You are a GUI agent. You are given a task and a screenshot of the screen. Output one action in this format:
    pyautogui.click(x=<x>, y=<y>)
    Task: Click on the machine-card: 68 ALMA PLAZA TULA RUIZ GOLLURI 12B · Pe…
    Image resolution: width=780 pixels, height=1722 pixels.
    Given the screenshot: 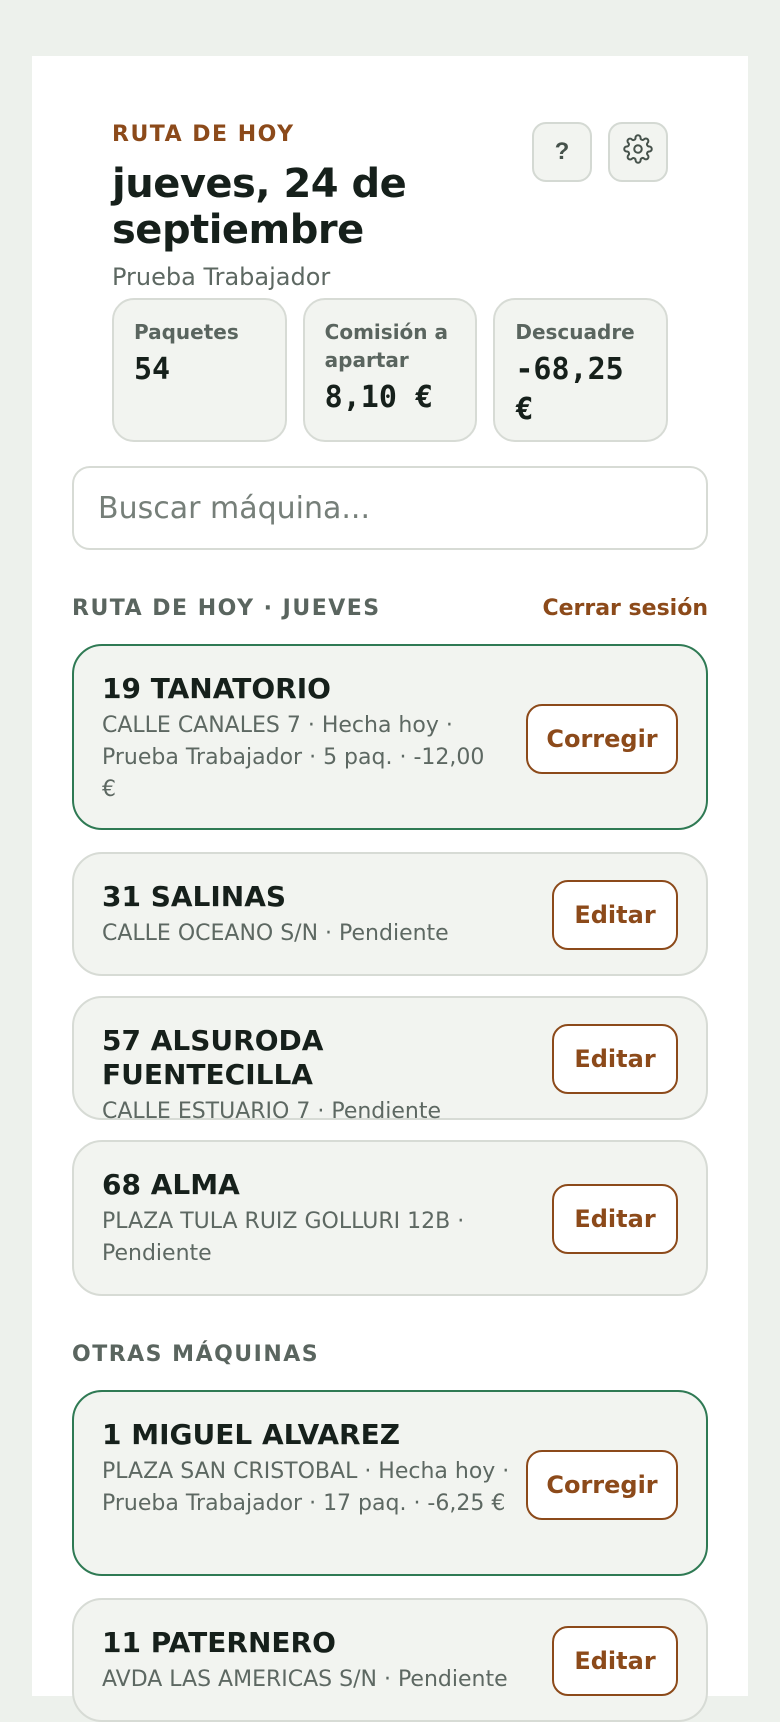 What is the action you would take?
    pyautogui.click(x=390, y=1218)
    